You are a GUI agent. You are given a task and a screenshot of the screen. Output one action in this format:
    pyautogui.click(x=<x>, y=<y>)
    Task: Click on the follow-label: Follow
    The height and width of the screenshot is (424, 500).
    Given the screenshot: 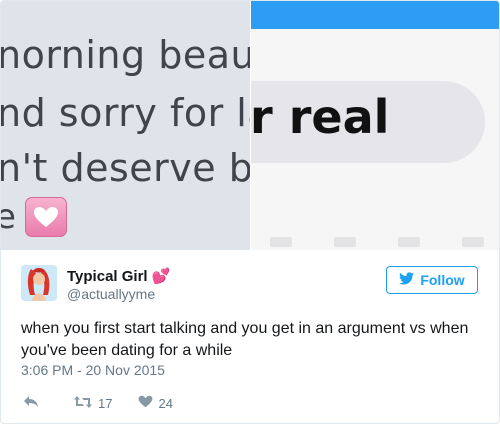 What is the action you would take?
    pyautogui.click(x=442, y=280)
    